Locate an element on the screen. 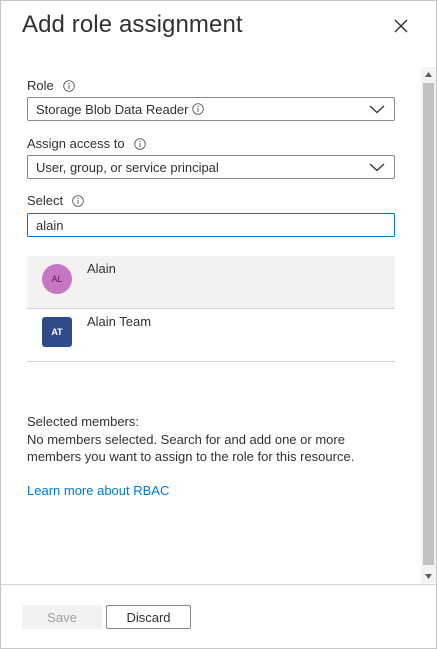  scroll-down-button is located at coordinates (428, 576).